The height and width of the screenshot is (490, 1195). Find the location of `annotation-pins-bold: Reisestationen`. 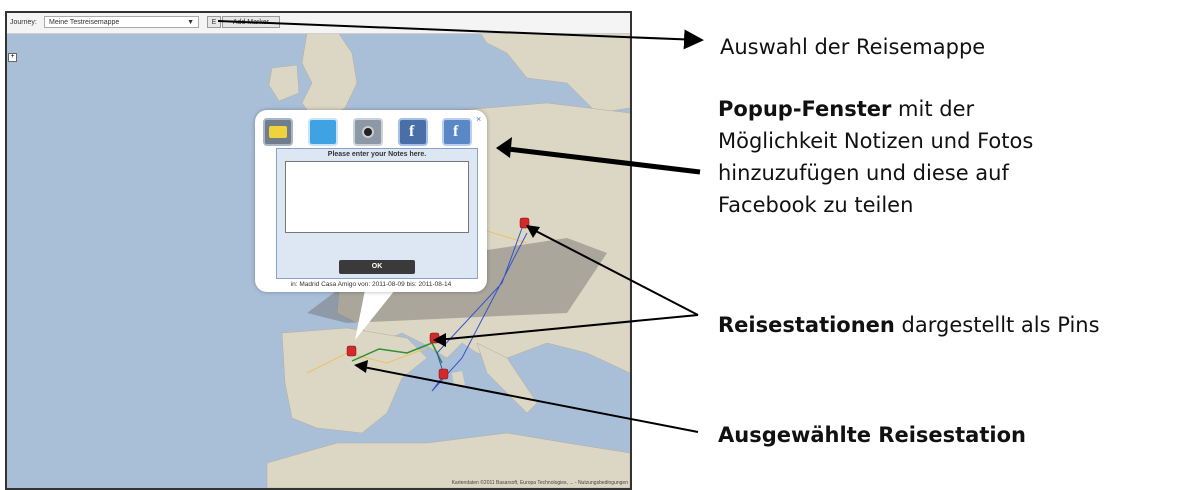

annotation-pins-bold: Reisestationen is located at coordinates (806, 325).